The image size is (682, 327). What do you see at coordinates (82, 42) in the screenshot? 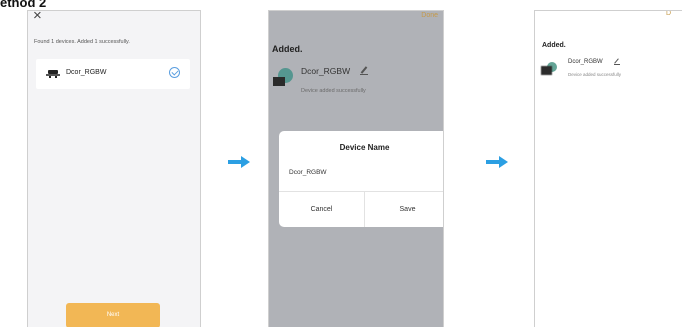
I see `found-devices-text: Found 1 devices. Added 1 successfully.` at bounding box center [82, 42].